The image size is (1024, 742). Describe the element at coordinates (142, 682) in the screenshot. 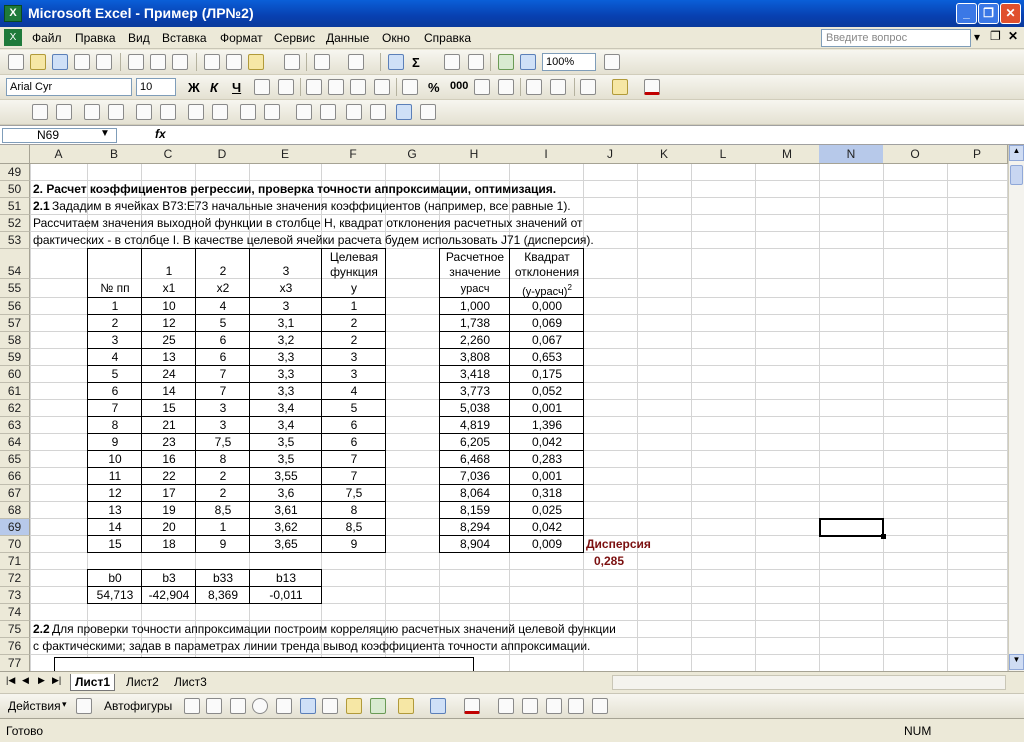

I see `tab-sheet2: Лист2` at that location.